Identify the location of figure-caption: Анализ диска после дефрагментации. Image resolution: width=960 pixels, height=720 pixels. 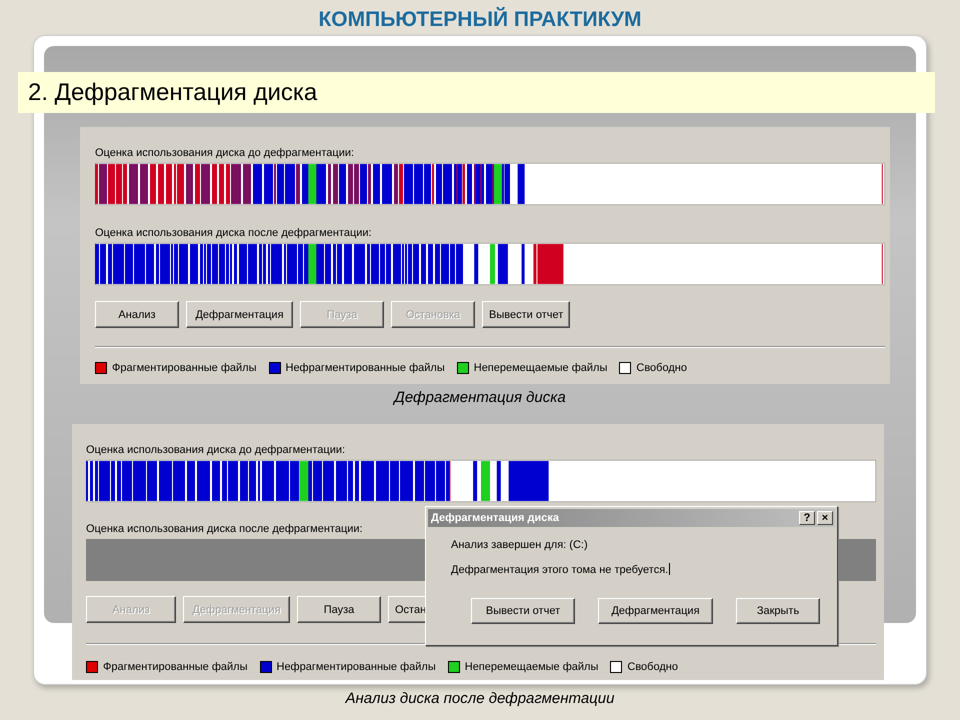
(480, 699).